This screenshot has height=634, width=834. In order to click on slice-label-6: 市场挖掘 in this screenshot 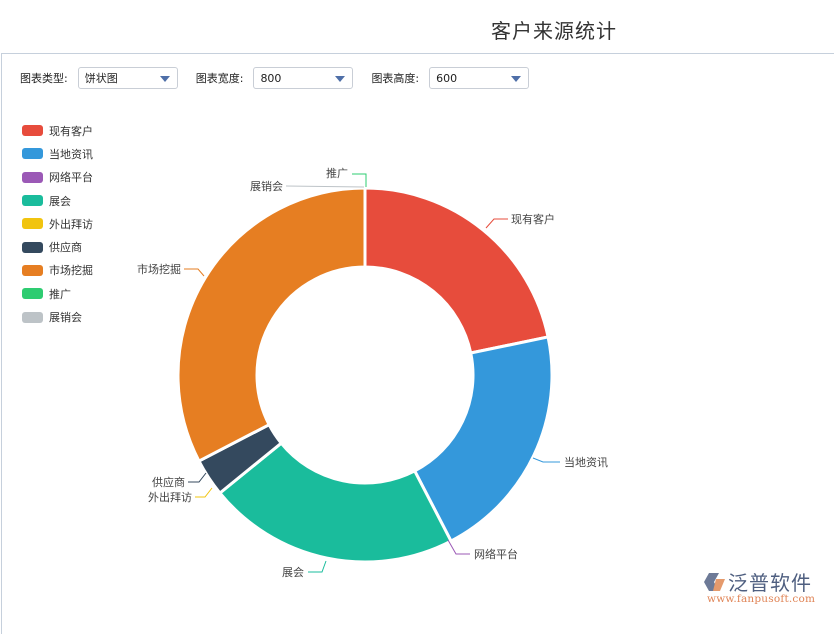, I will do `click(159, 269)`.